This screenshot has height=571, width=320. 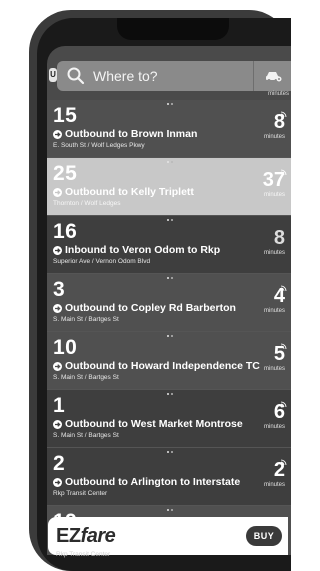 I want to click on route-destination: Outbound to Arlington to Interstate, so click(x=146, y=482).